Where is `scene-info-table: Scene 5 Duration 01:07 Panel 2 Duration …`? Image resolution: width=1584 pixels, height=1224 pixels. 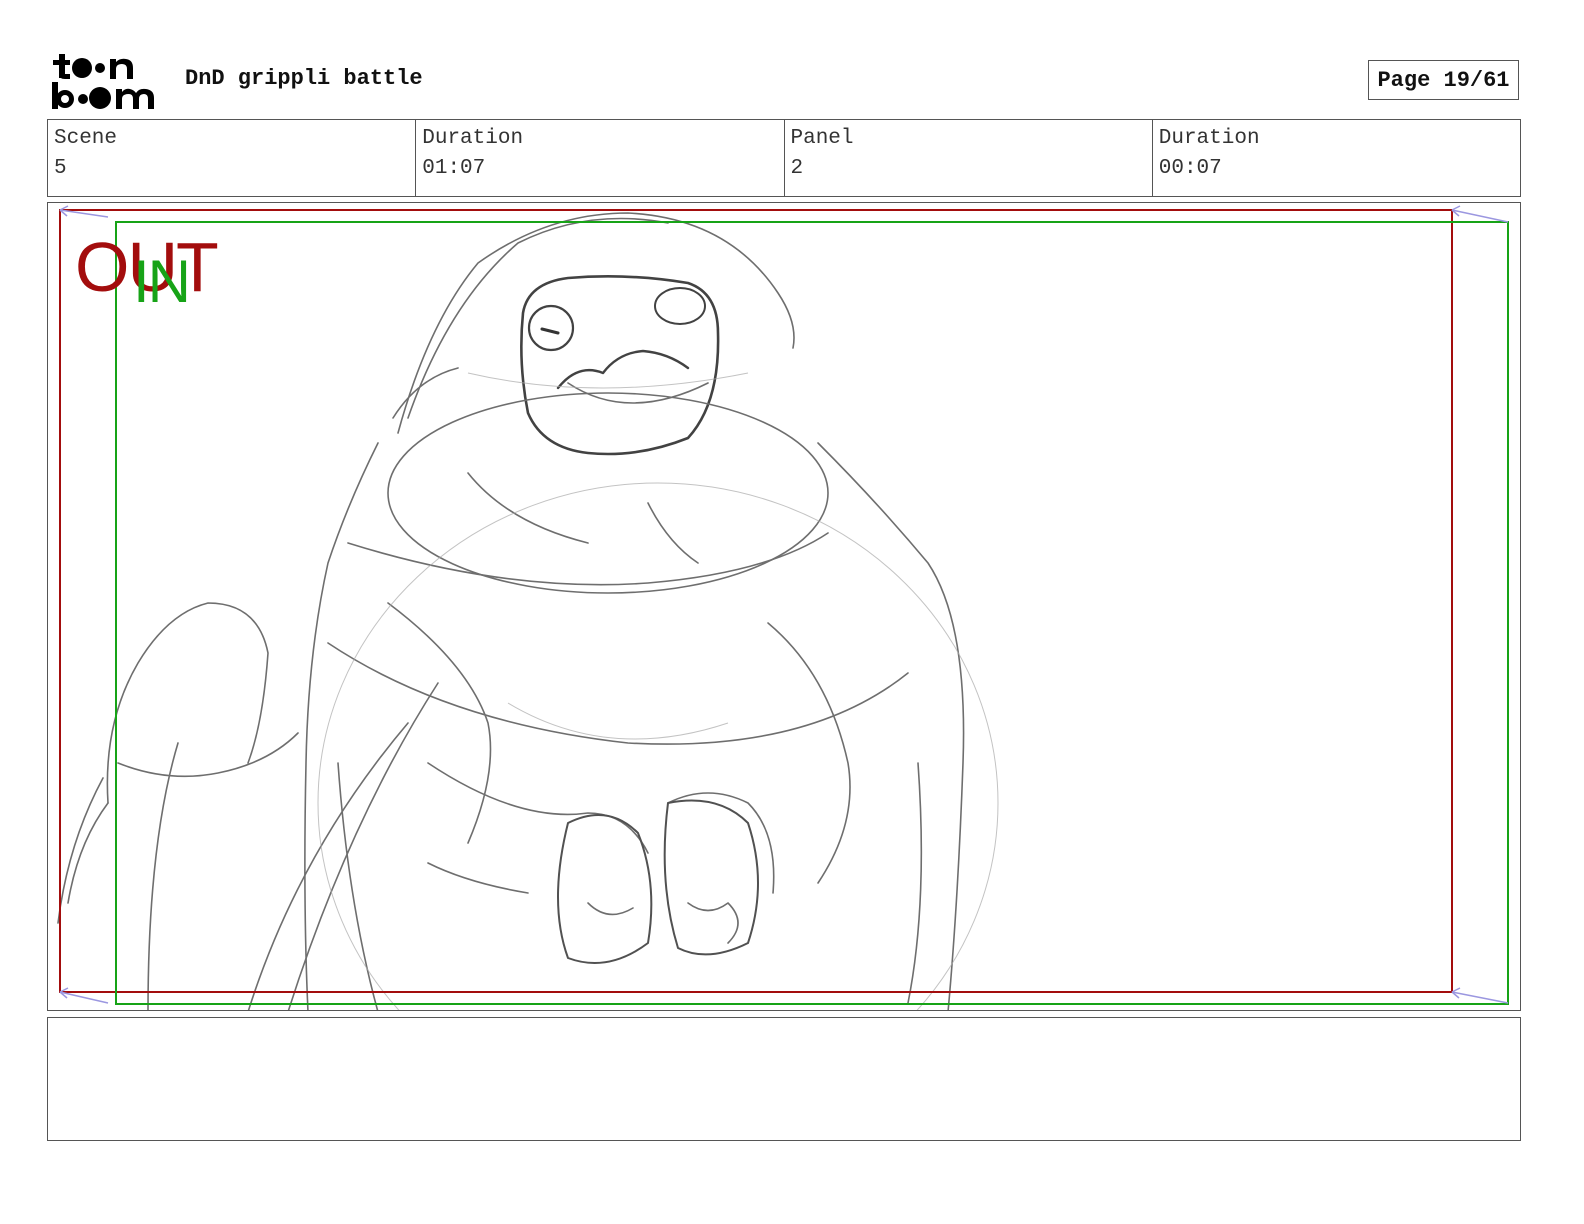 scene-info-table: Scene 5 Duration 01:07 Panel 2 Duration … is located at coordinates (784, 158).